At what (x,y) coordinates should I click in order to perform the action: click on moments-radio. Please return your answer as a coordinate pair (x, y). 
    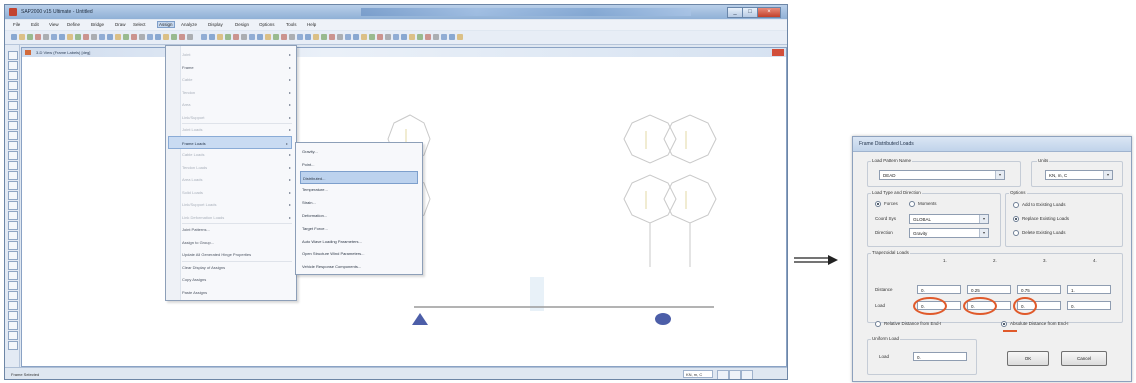
    Looking at the image, I should click on (912, 204).